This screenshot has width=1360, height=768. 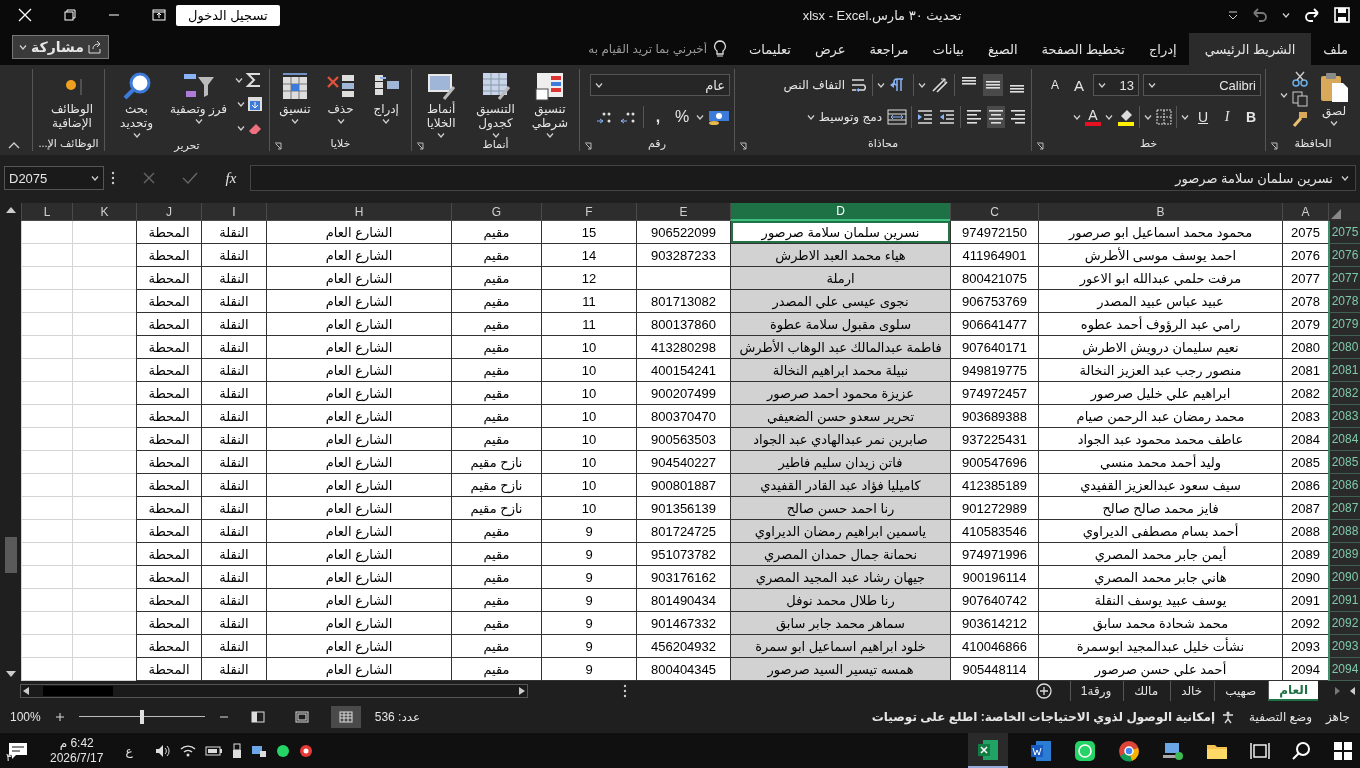 I want to click on italic-button: I, so click(x=1227, y=117).